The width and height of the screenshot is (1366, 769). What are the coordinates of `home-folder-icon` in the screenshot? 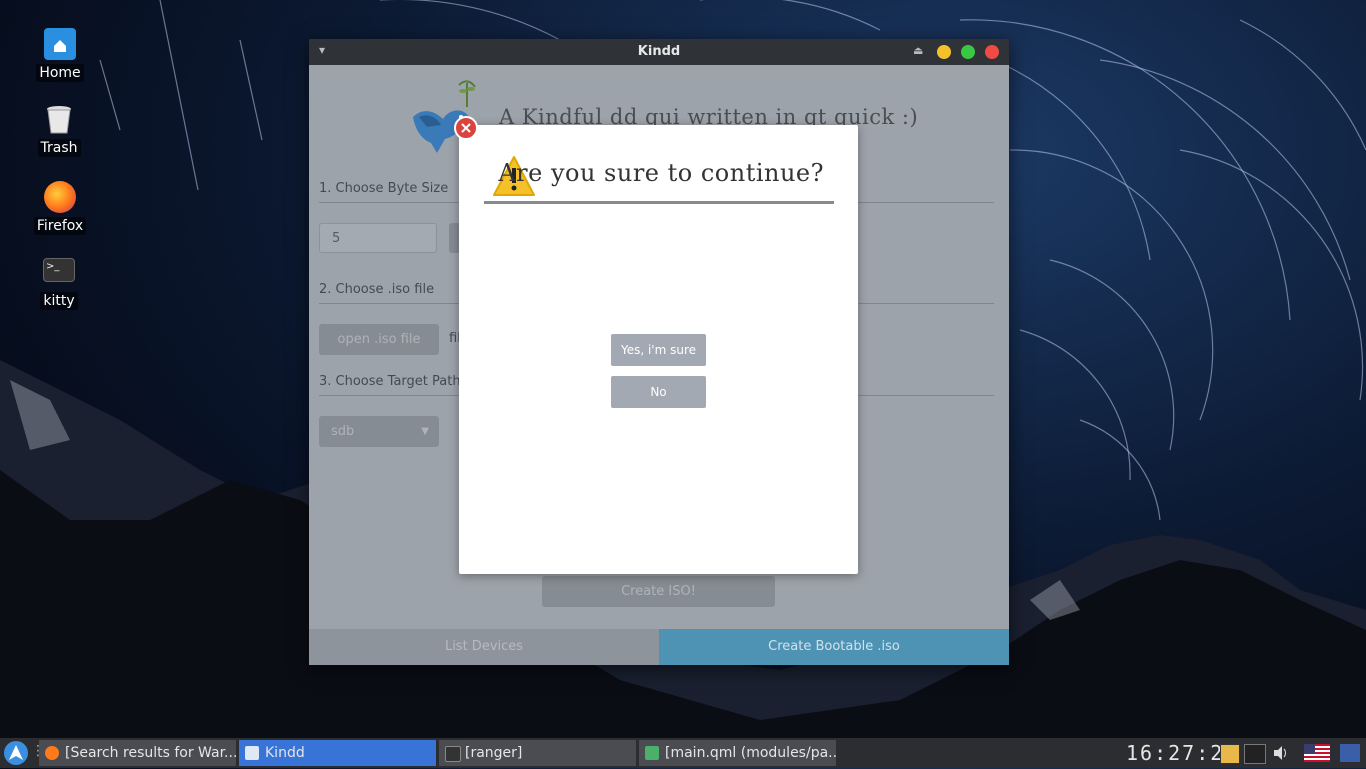 It's located at (60, 44).